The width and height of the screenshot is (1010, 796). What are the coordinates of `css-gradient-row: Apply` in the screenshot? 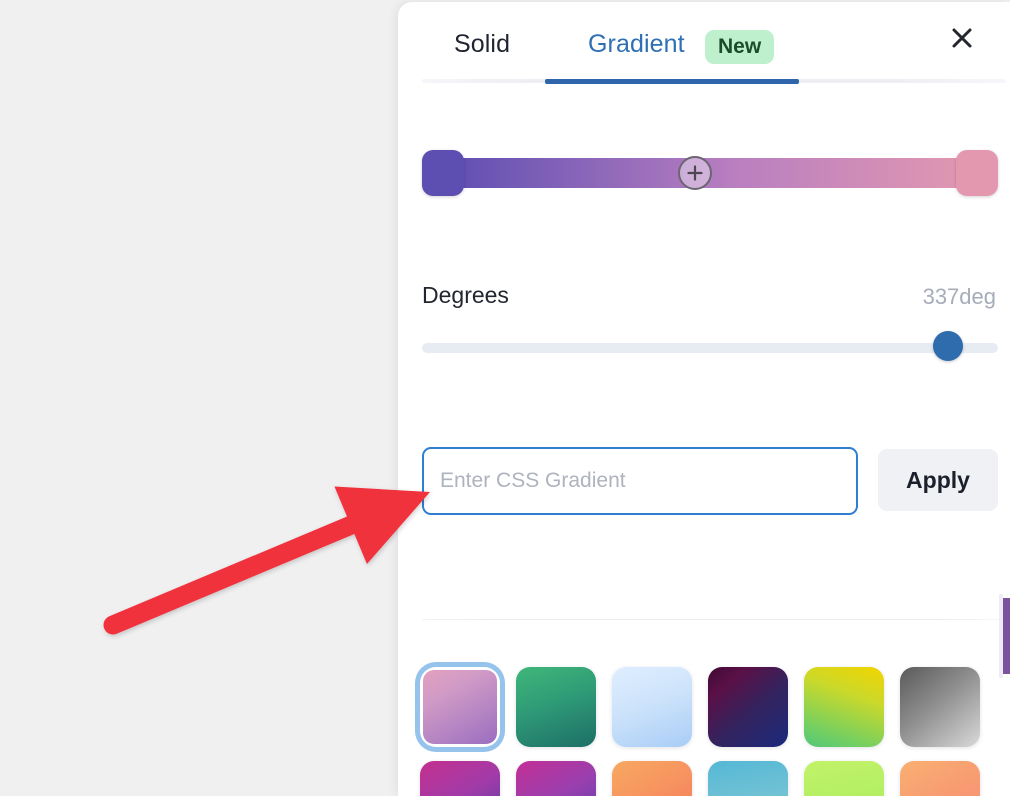 It's located at (710, 481).